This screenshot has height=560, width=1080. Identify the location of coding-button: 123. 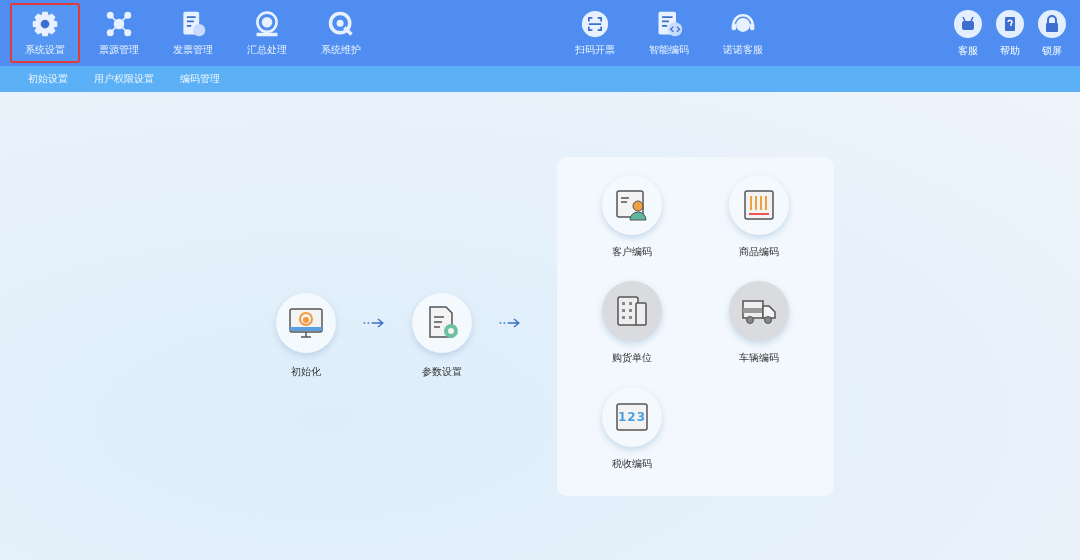
(632, 417).